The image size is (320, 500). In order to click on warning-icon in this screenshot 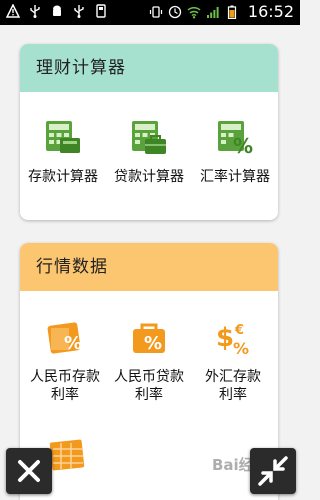, I will do `click(13, 11)`.